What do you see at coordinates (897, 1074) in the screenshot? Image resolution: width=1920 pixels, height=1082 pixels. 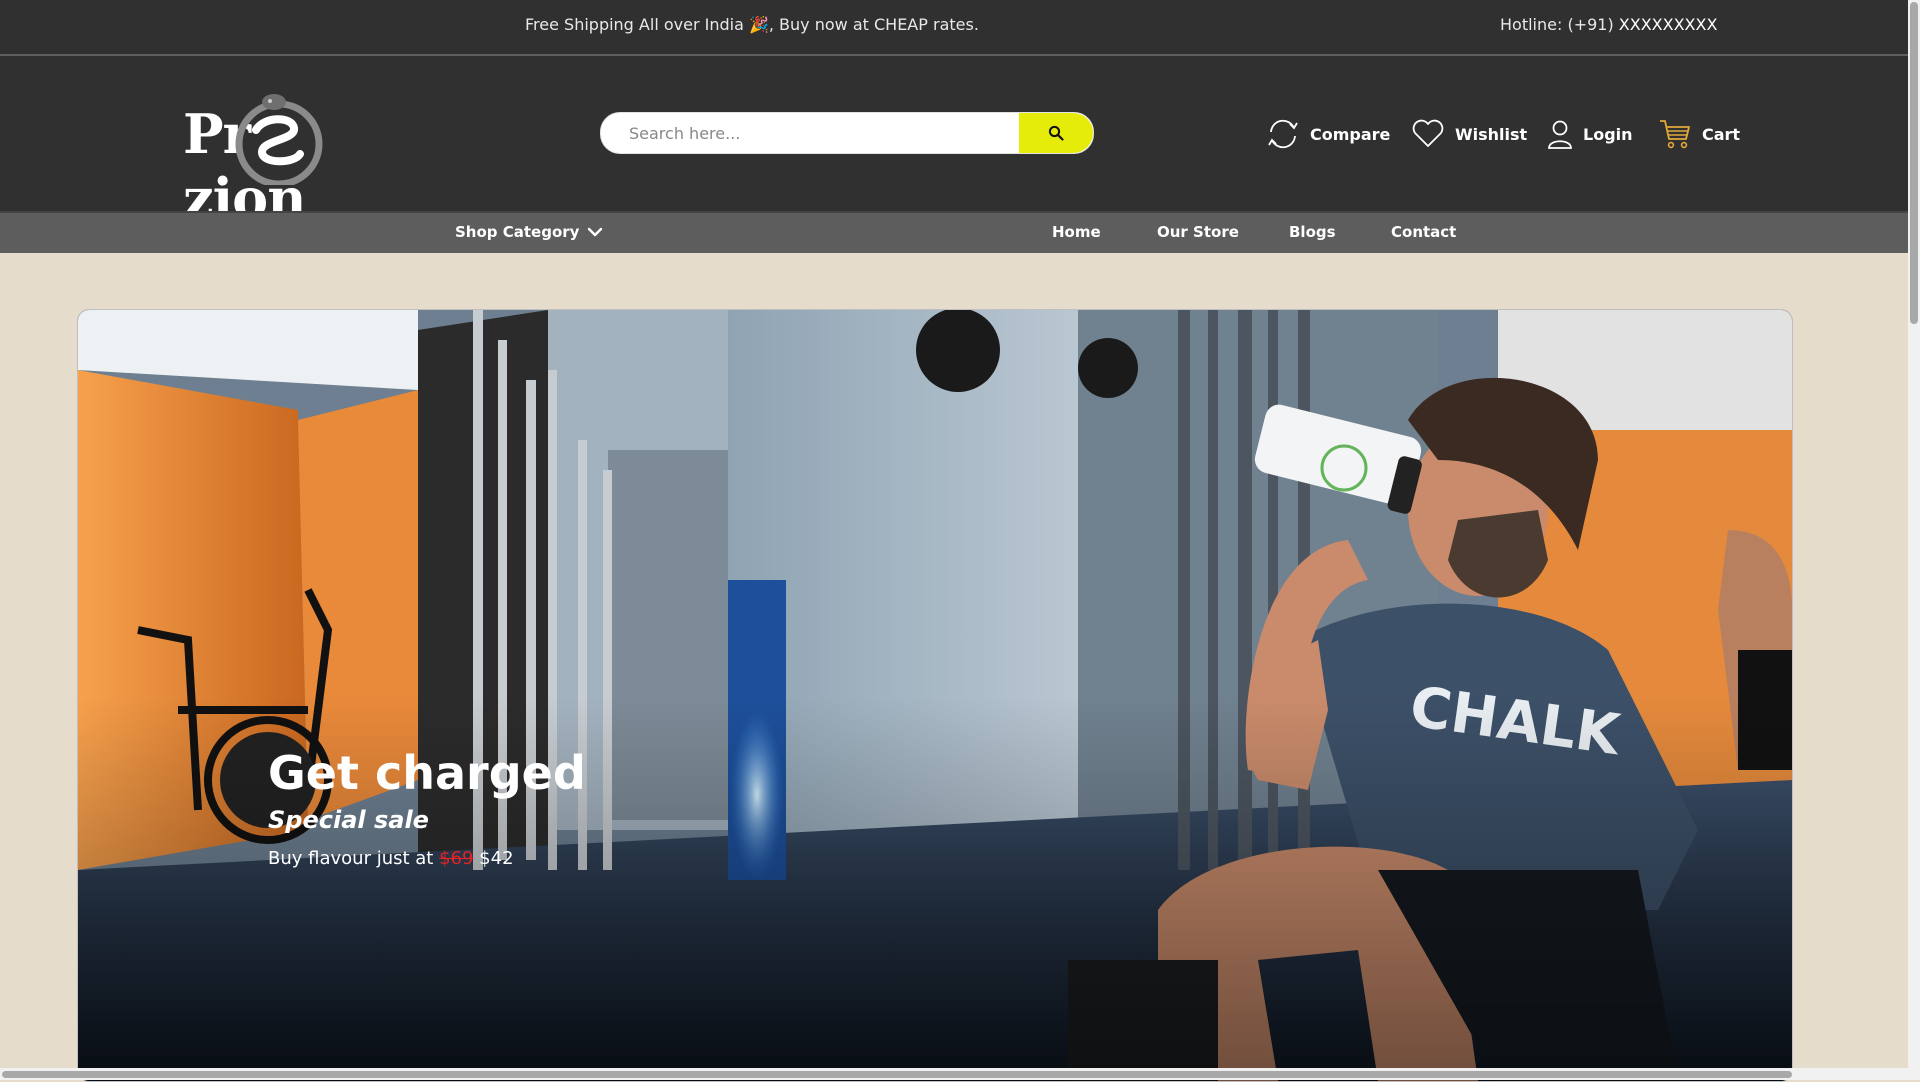 I see `horizontal-scroll-thumb` at bounding box center [897, 1074].